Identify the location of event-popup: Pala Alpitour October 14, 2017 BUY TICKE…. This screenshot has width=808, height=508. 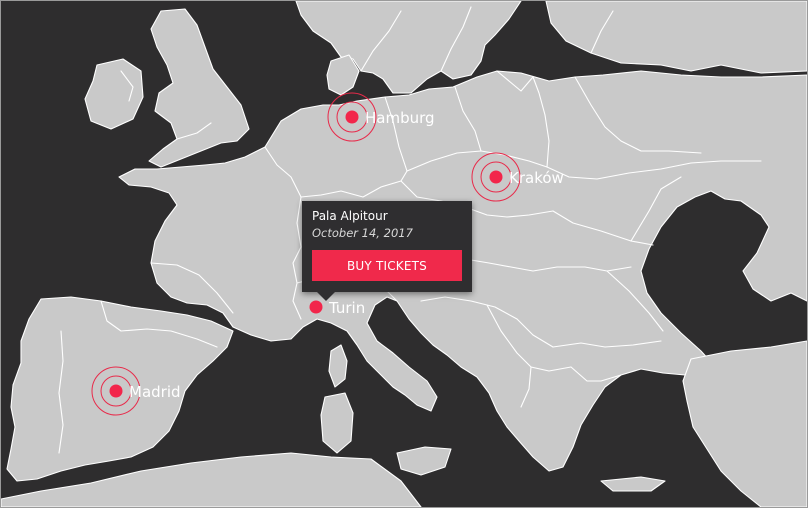
(387, 251).